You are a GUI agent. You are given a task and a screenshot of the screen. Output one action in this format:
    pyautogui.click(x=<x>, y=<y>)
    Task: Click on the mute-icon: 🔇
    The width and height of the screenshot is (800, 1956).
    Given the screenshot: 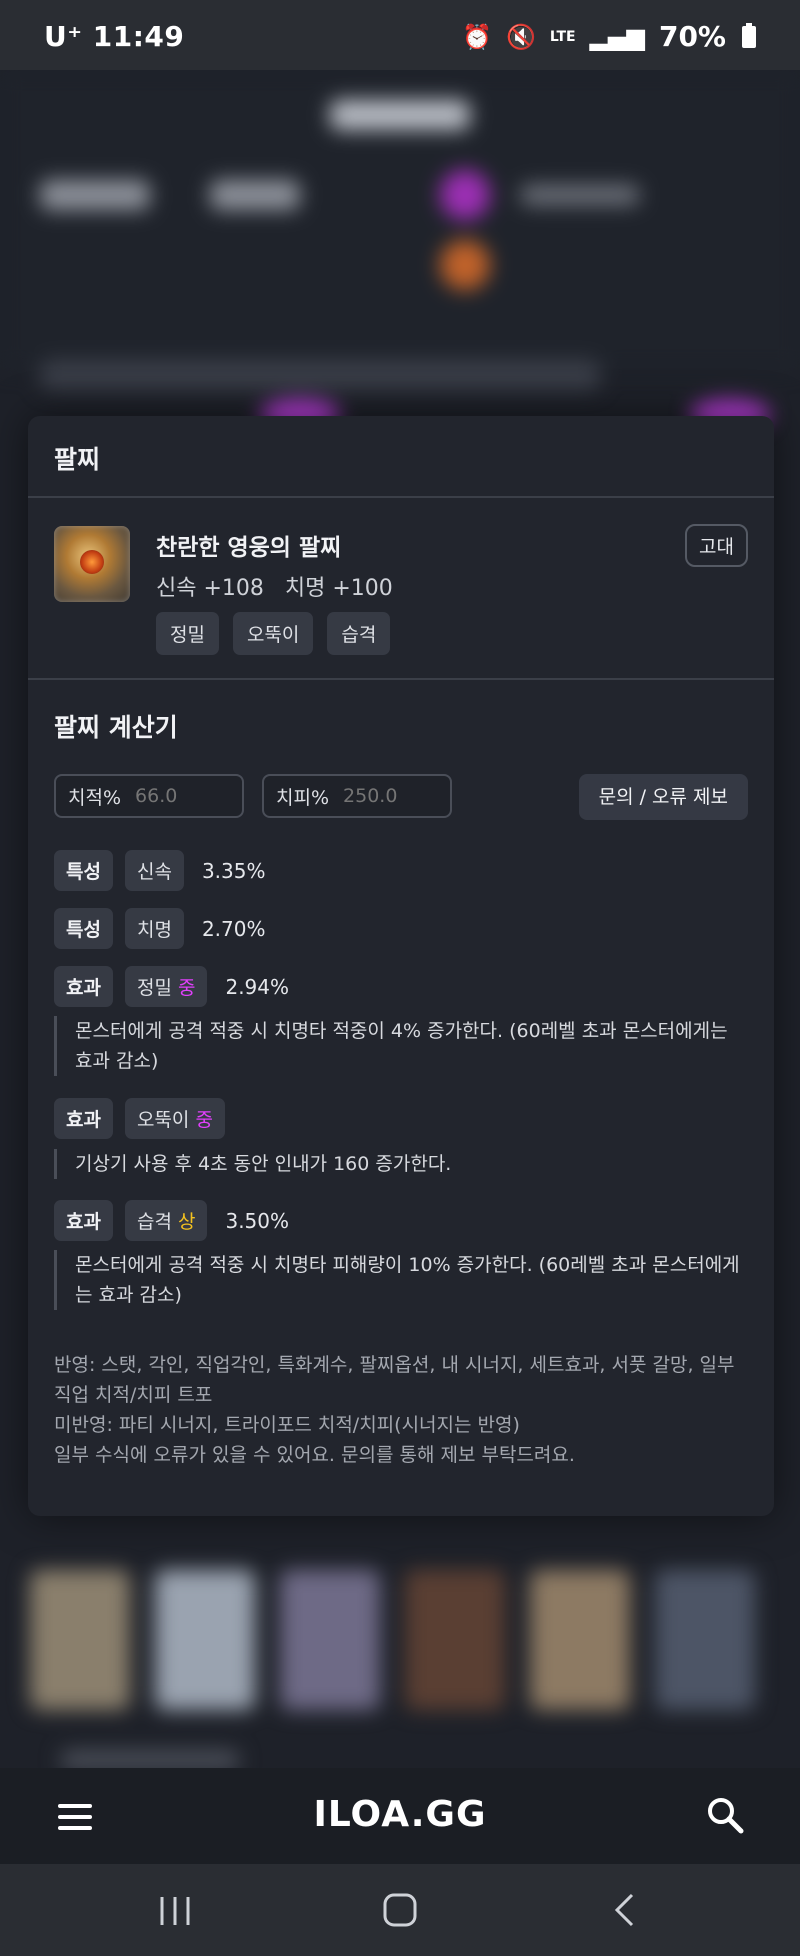 What is the action you would take?
    pyautogui.click(x=520, y=36)
    